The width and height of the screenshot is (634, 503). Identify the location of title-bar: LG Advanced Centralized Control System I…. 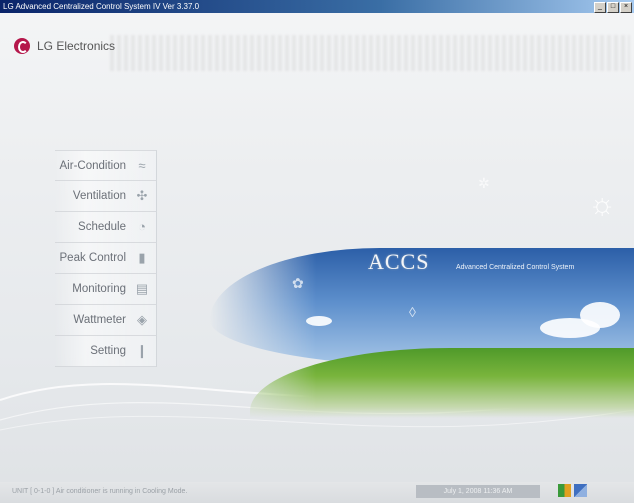
(317, 6).